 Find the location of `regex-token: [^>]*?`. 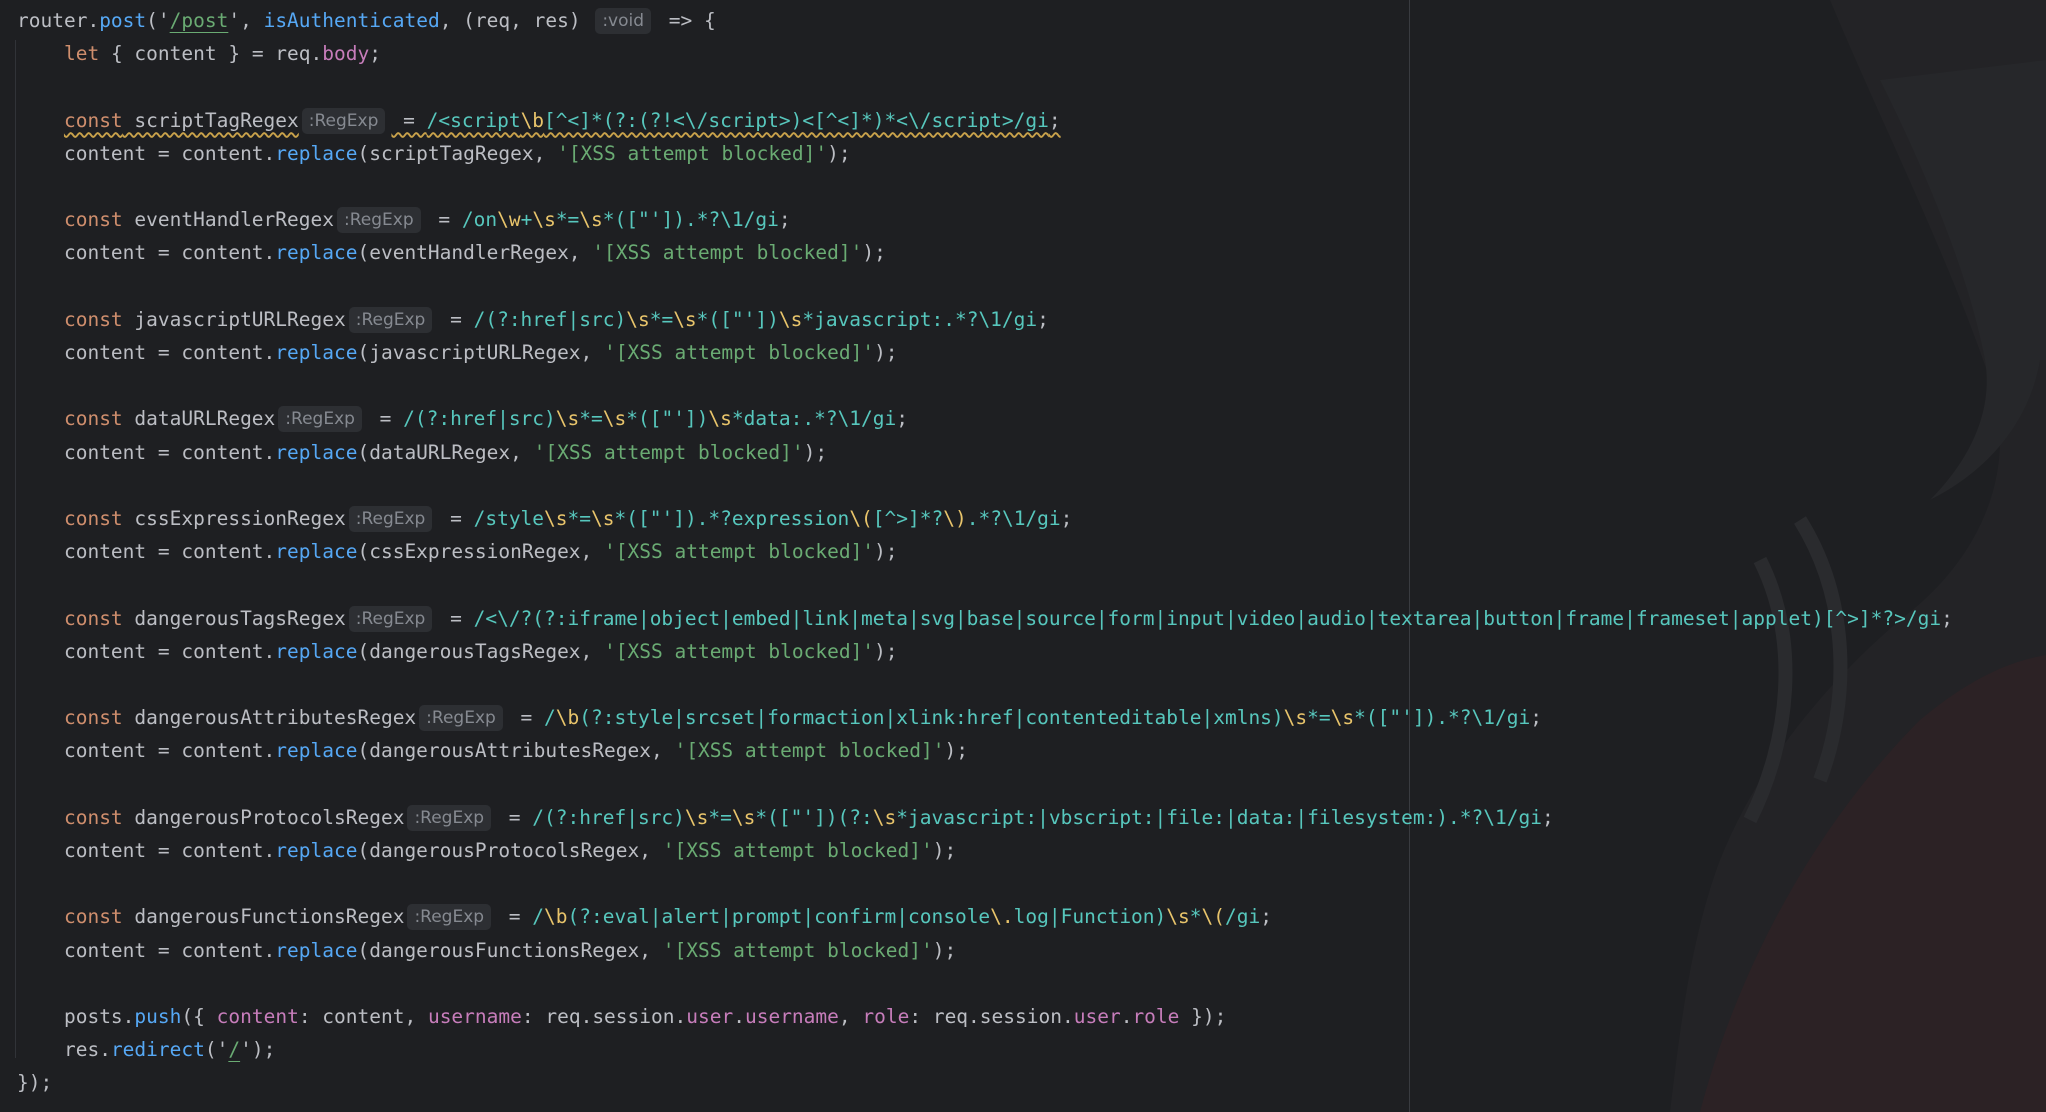

regex-token: [^>]*? is located at coordinates (908, 518).